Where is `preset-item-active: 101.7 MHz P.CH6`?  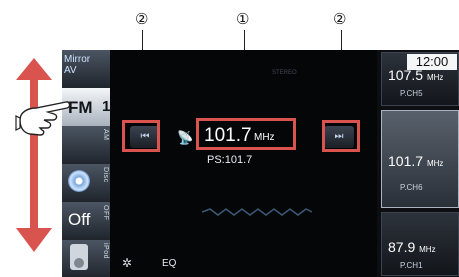 preset-item-active: 101.7 MHz P.CH6 is located at coordinates (420, 159).